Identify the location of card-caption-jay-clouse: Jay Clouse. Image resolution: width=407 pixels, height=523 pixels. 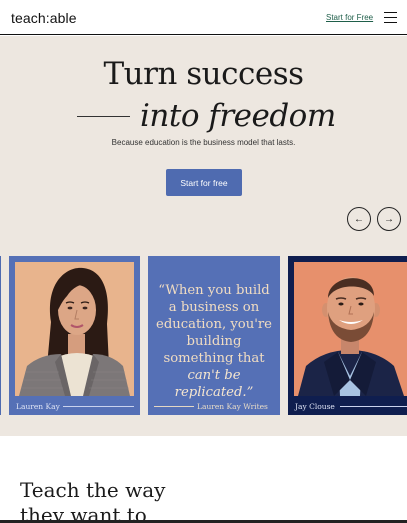
(315, 406).